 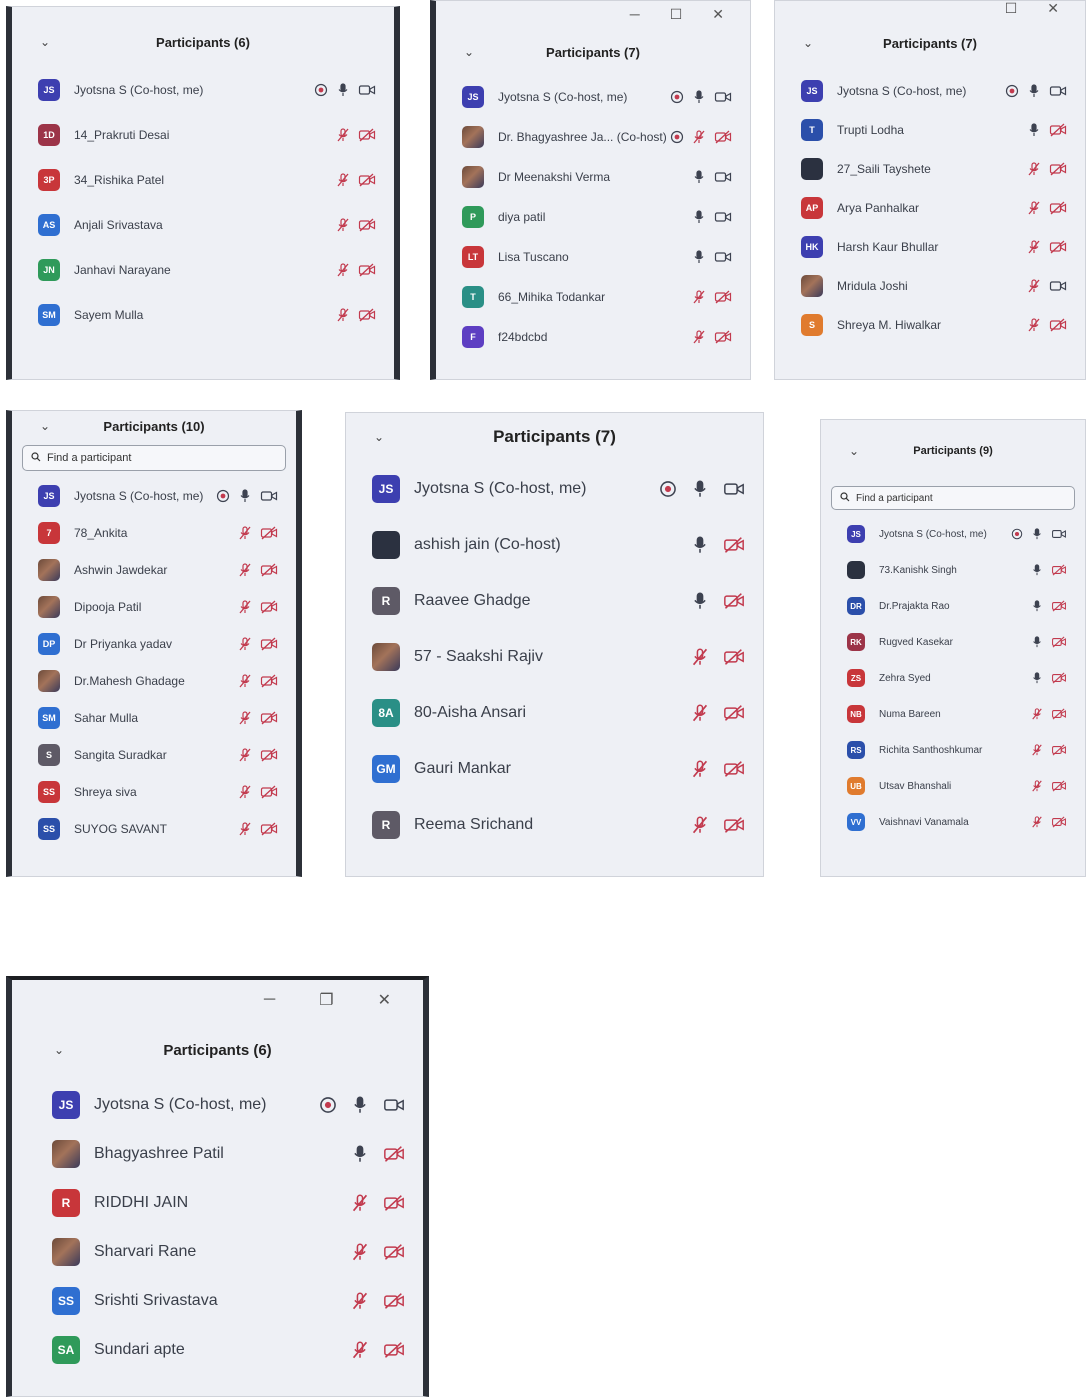 I want to click on participant-row: SS Srishti Srivastava, so click(x=224, y=1300).